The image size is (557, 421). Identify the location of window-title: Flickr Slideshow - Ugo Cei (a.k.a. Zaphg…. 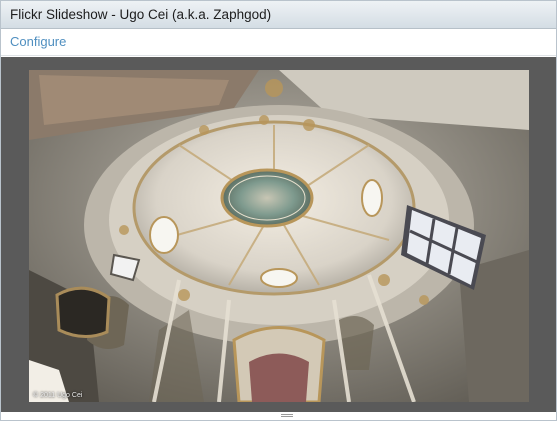
(141, 14).